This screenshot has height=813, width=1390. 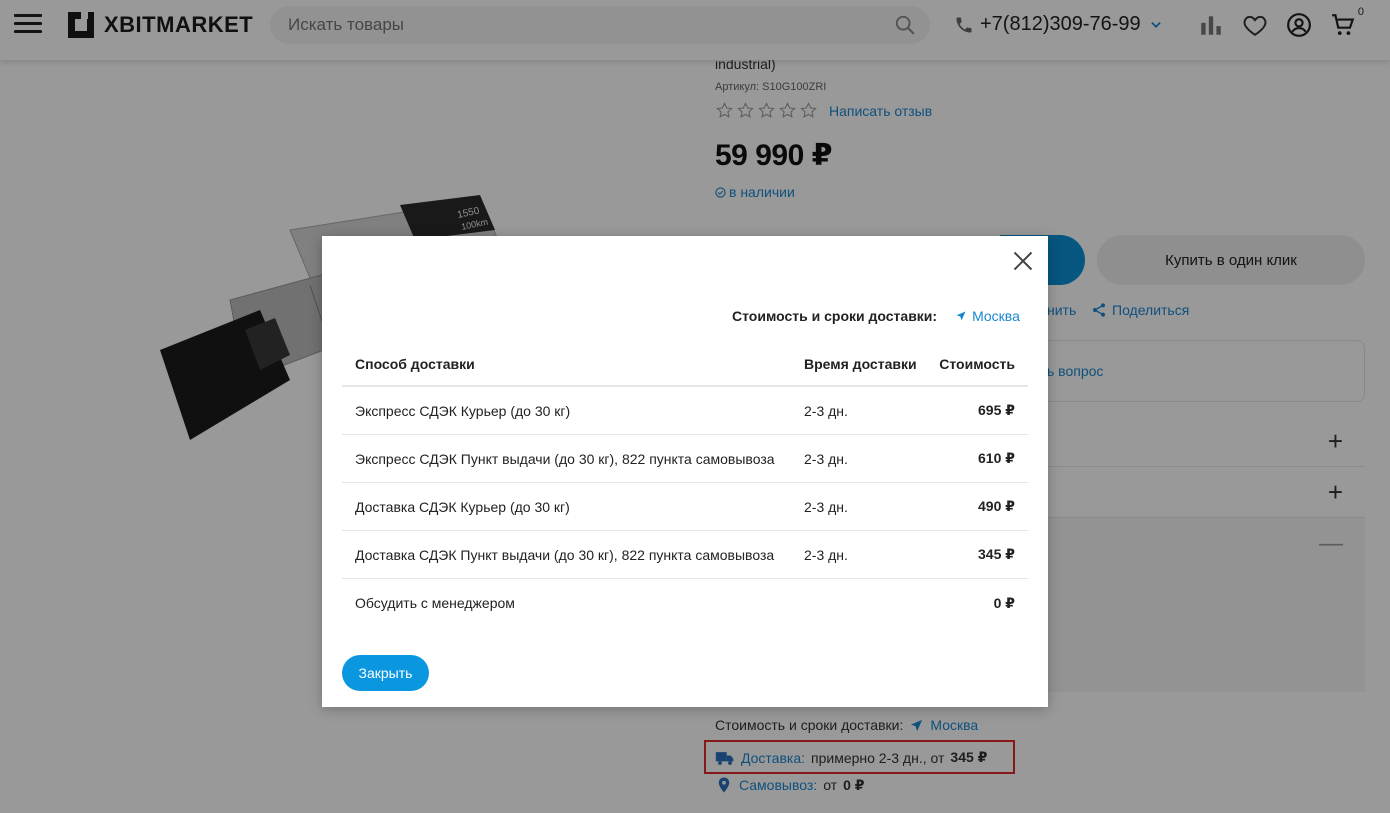 I want to click on modal-title: Стоимость и сроки доставки:, so click(x=835, y=316).